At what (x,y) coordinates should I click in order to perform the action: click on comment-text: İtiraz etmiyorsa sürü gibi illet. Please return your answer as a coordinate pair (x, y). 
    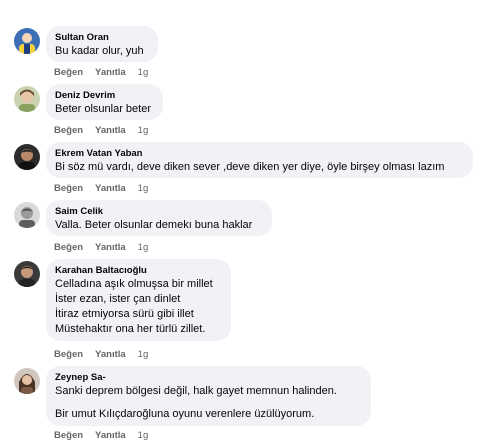
    Looking at the image, I should click on (124, 314).